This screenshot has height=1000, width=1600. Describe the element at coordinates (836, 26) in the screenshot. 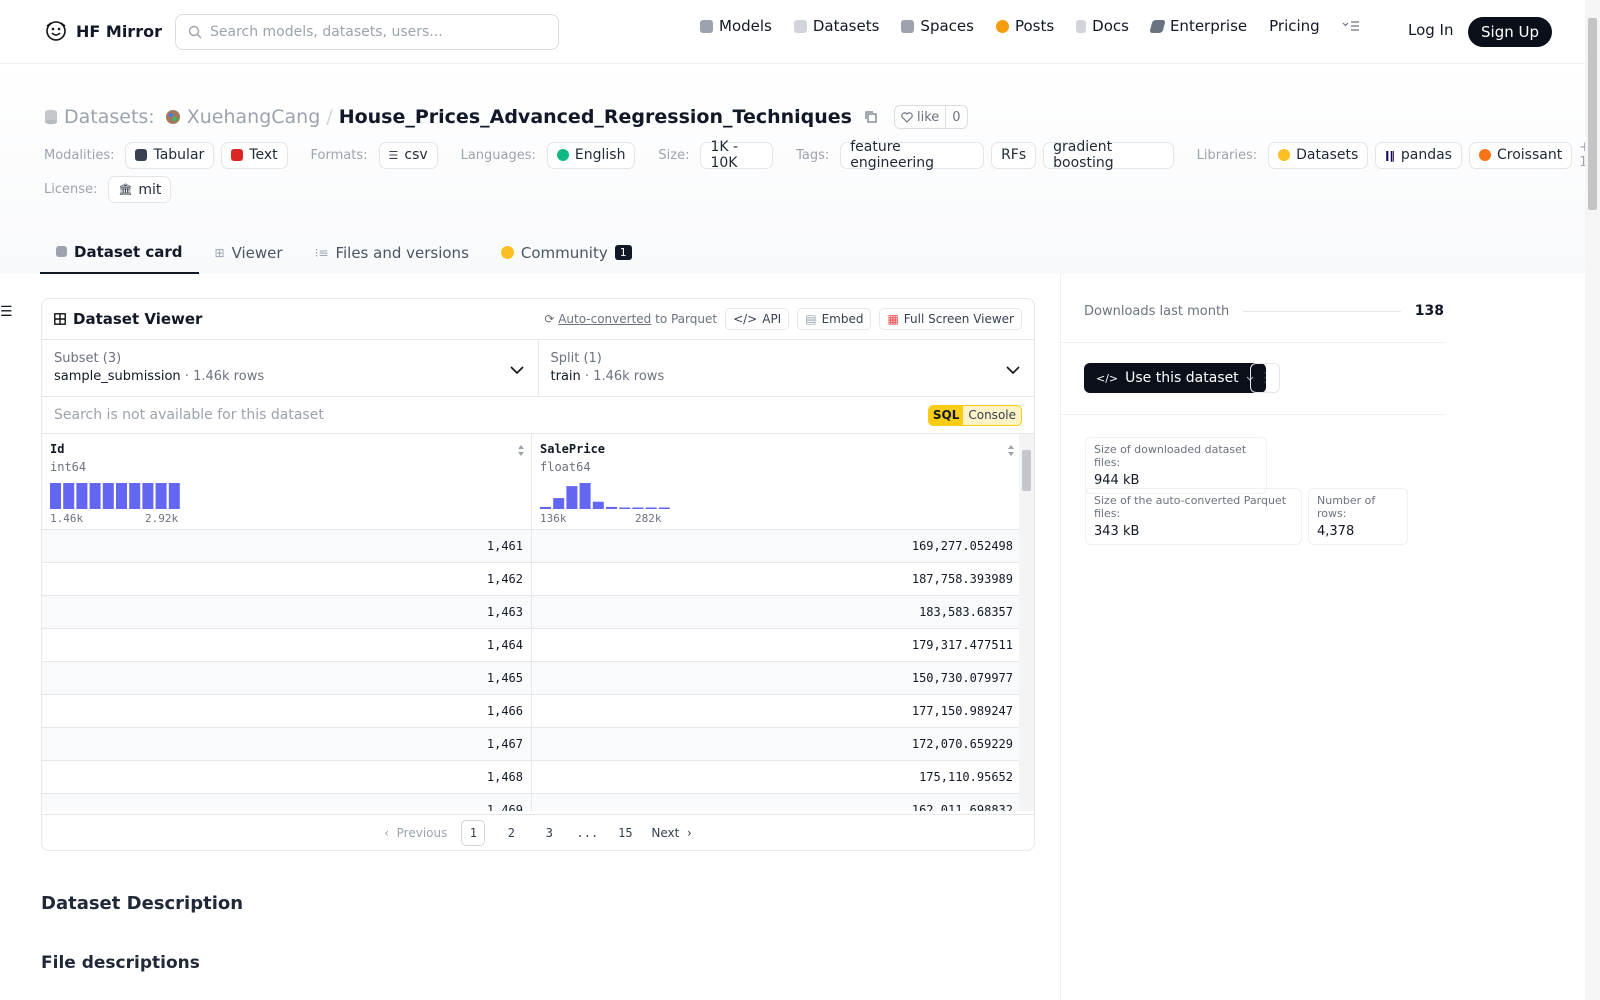

I see `nav-datasets: Datasets` at that location.